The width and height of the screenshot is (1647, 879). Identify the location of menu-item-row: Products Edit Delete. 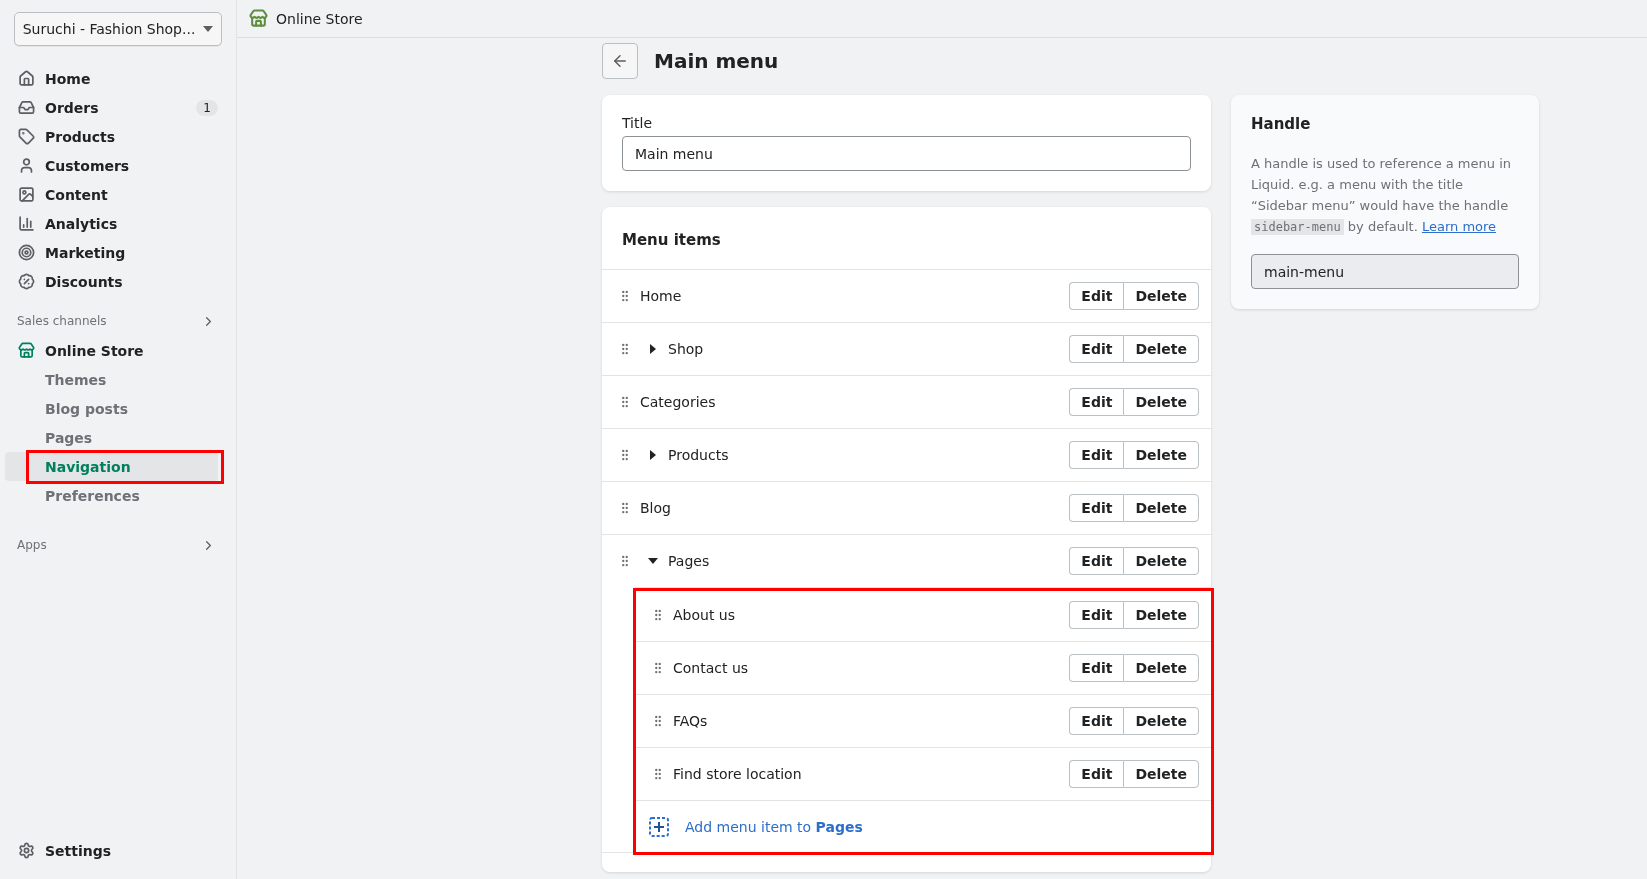
(906, 454).